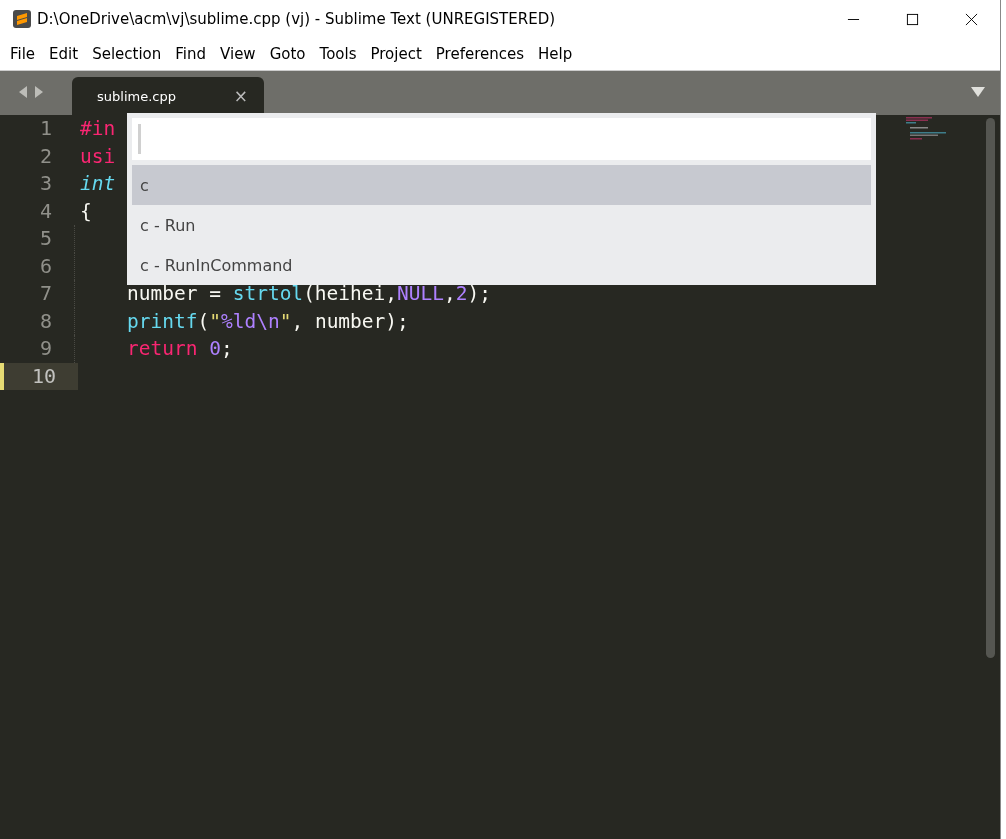  What do you see at coordinates (971, 19) in the screenshot?
I see `close-icon` at bounding box center [971, 19].